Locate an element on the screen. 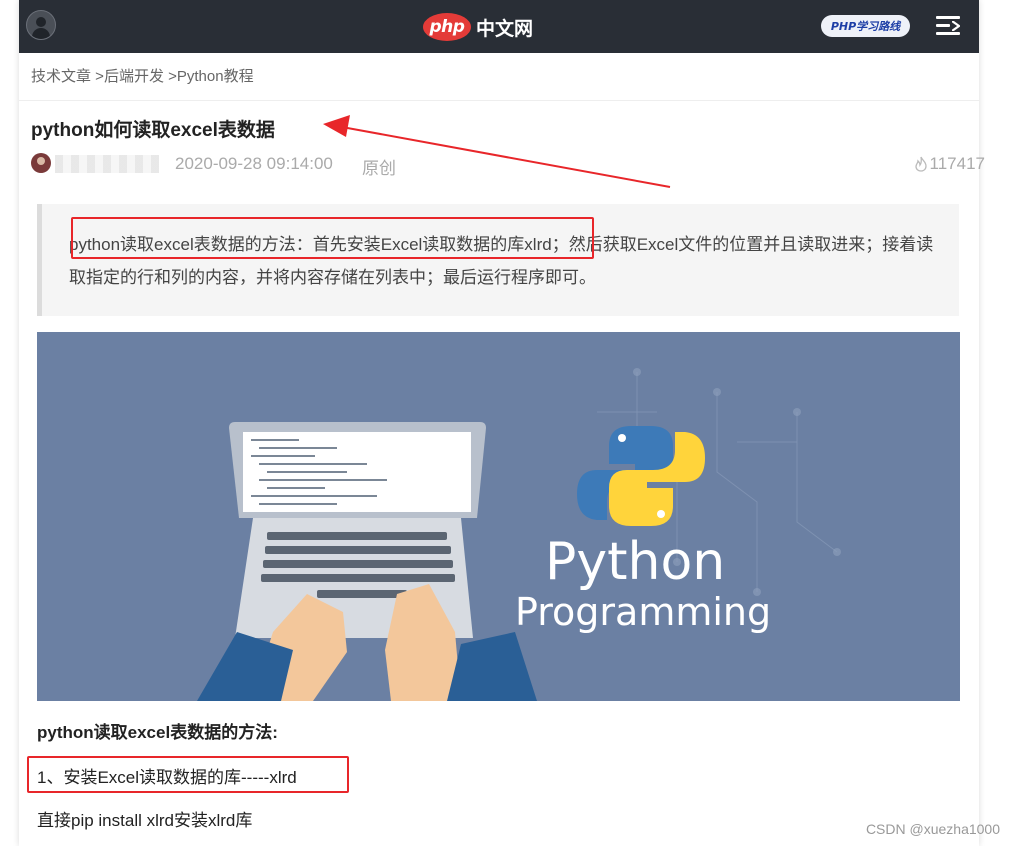 The height and width of the screenshot is (846, 1014). banner-title: Python is located at coordinates (635, 562).